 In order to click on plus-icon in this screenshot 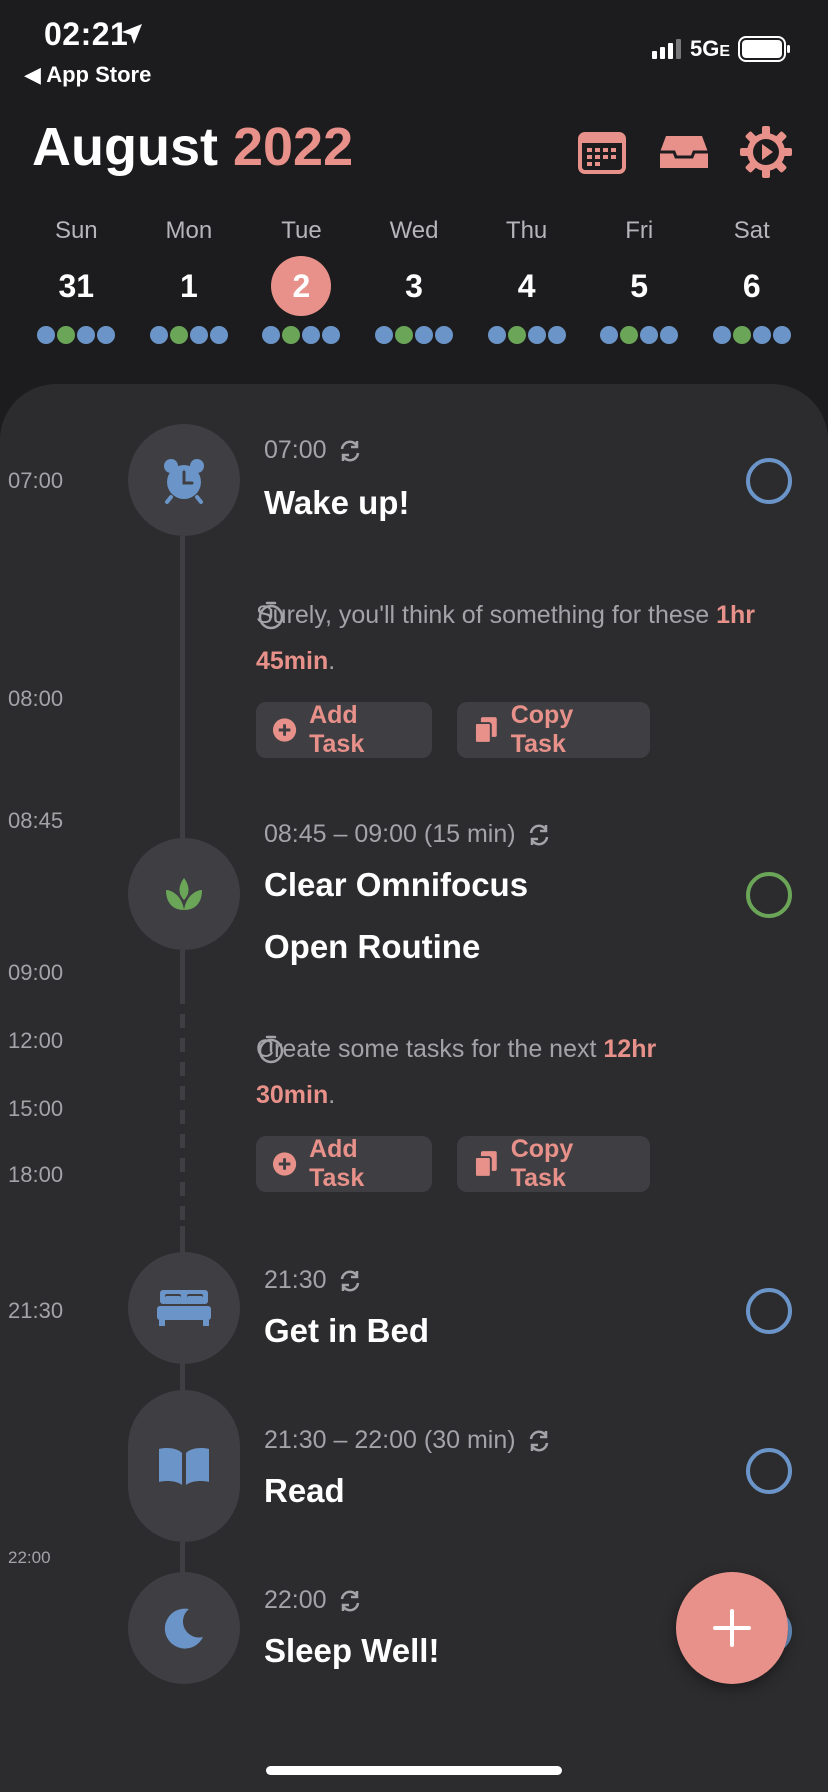, I will do `click(732, 1628)`.